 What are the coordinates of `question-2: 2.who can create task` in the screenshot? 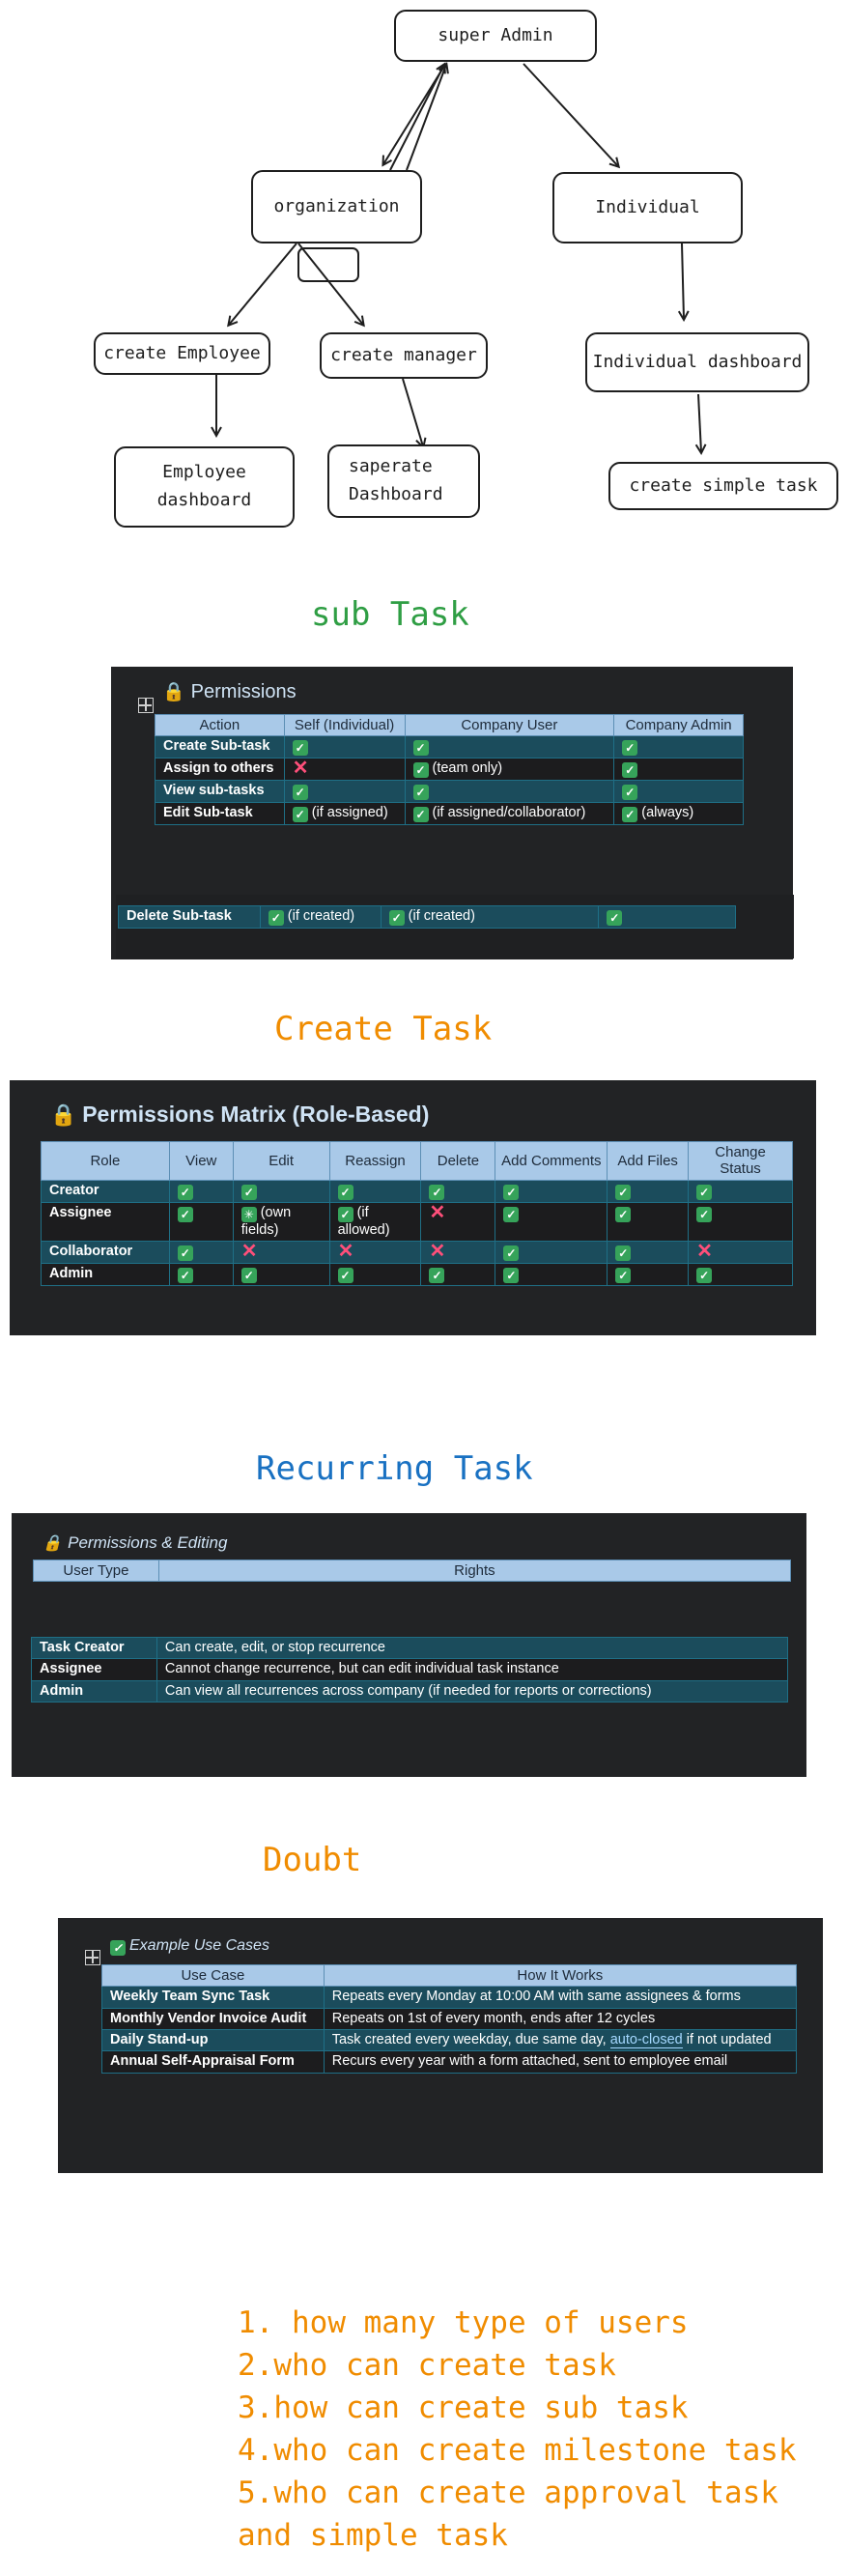 It's located at (427, 2366).